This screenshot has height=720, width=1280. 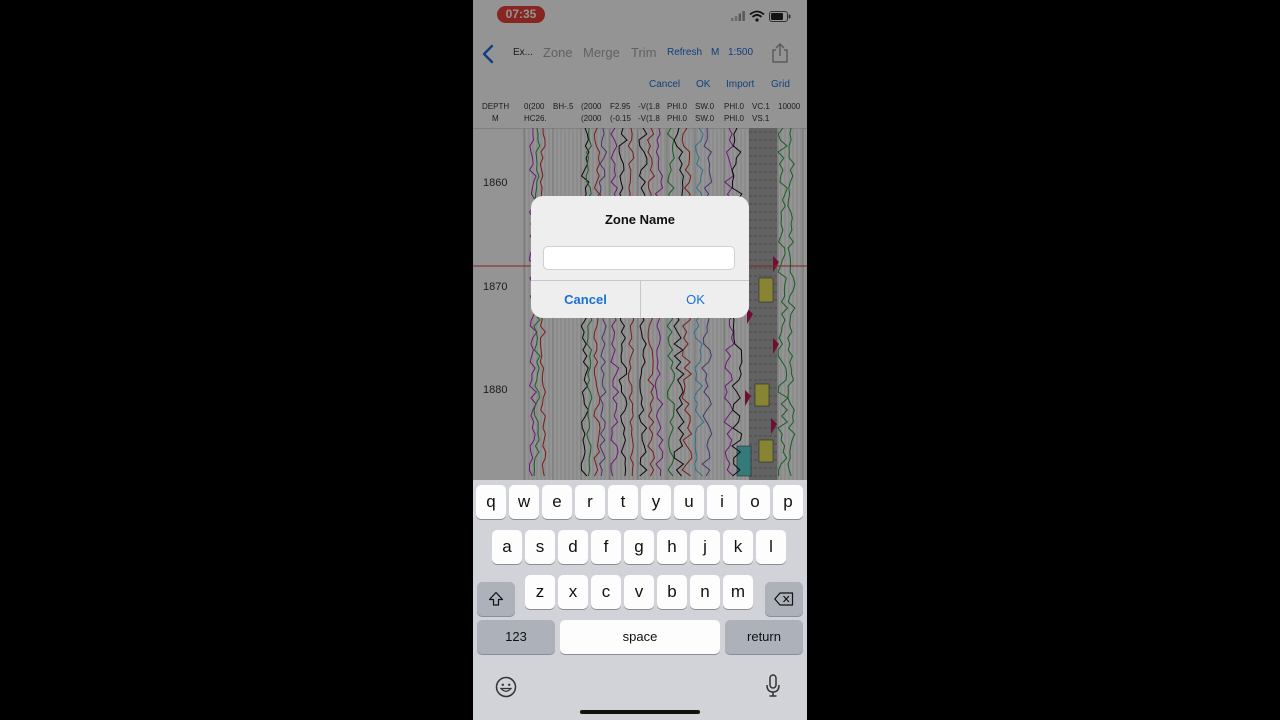 What do you see at coordinates (705, 592) in the screenshot?
I see `key-n: n` at bounding box center [705, 592].